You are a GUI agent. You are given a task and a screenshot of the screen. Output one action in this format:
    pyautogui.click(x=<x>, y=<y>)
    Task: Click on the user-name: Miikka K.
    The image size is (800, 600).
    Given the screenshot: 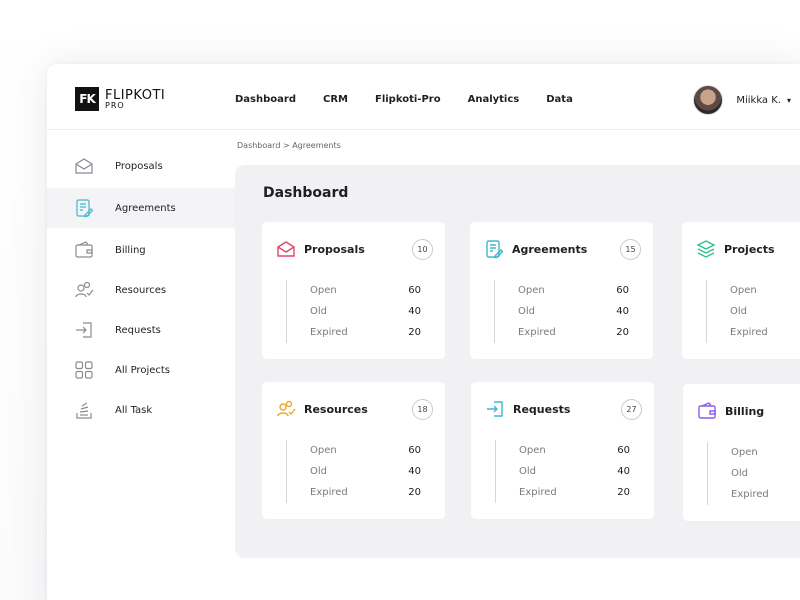 What is the action you would take?
    pyautogui.click(x=758, y=100)
    